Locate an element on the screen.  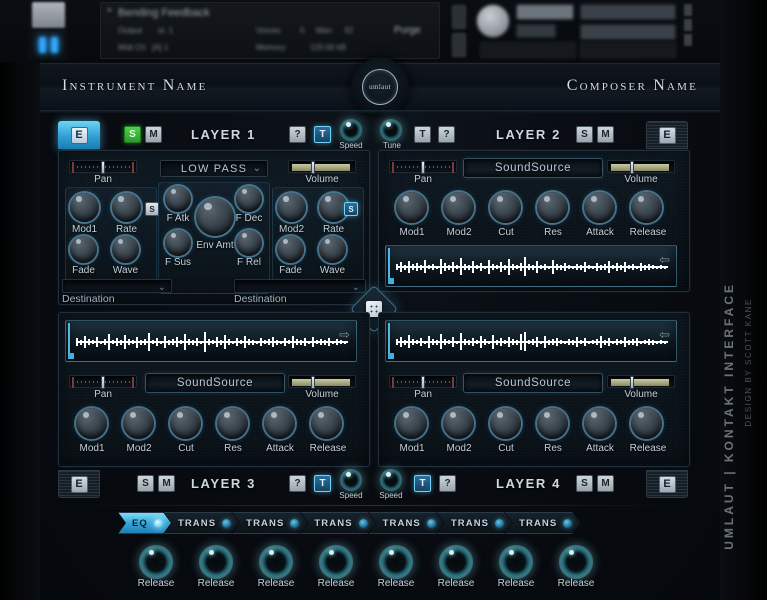
host-mod-wheel is located at coordinates (493, 21).